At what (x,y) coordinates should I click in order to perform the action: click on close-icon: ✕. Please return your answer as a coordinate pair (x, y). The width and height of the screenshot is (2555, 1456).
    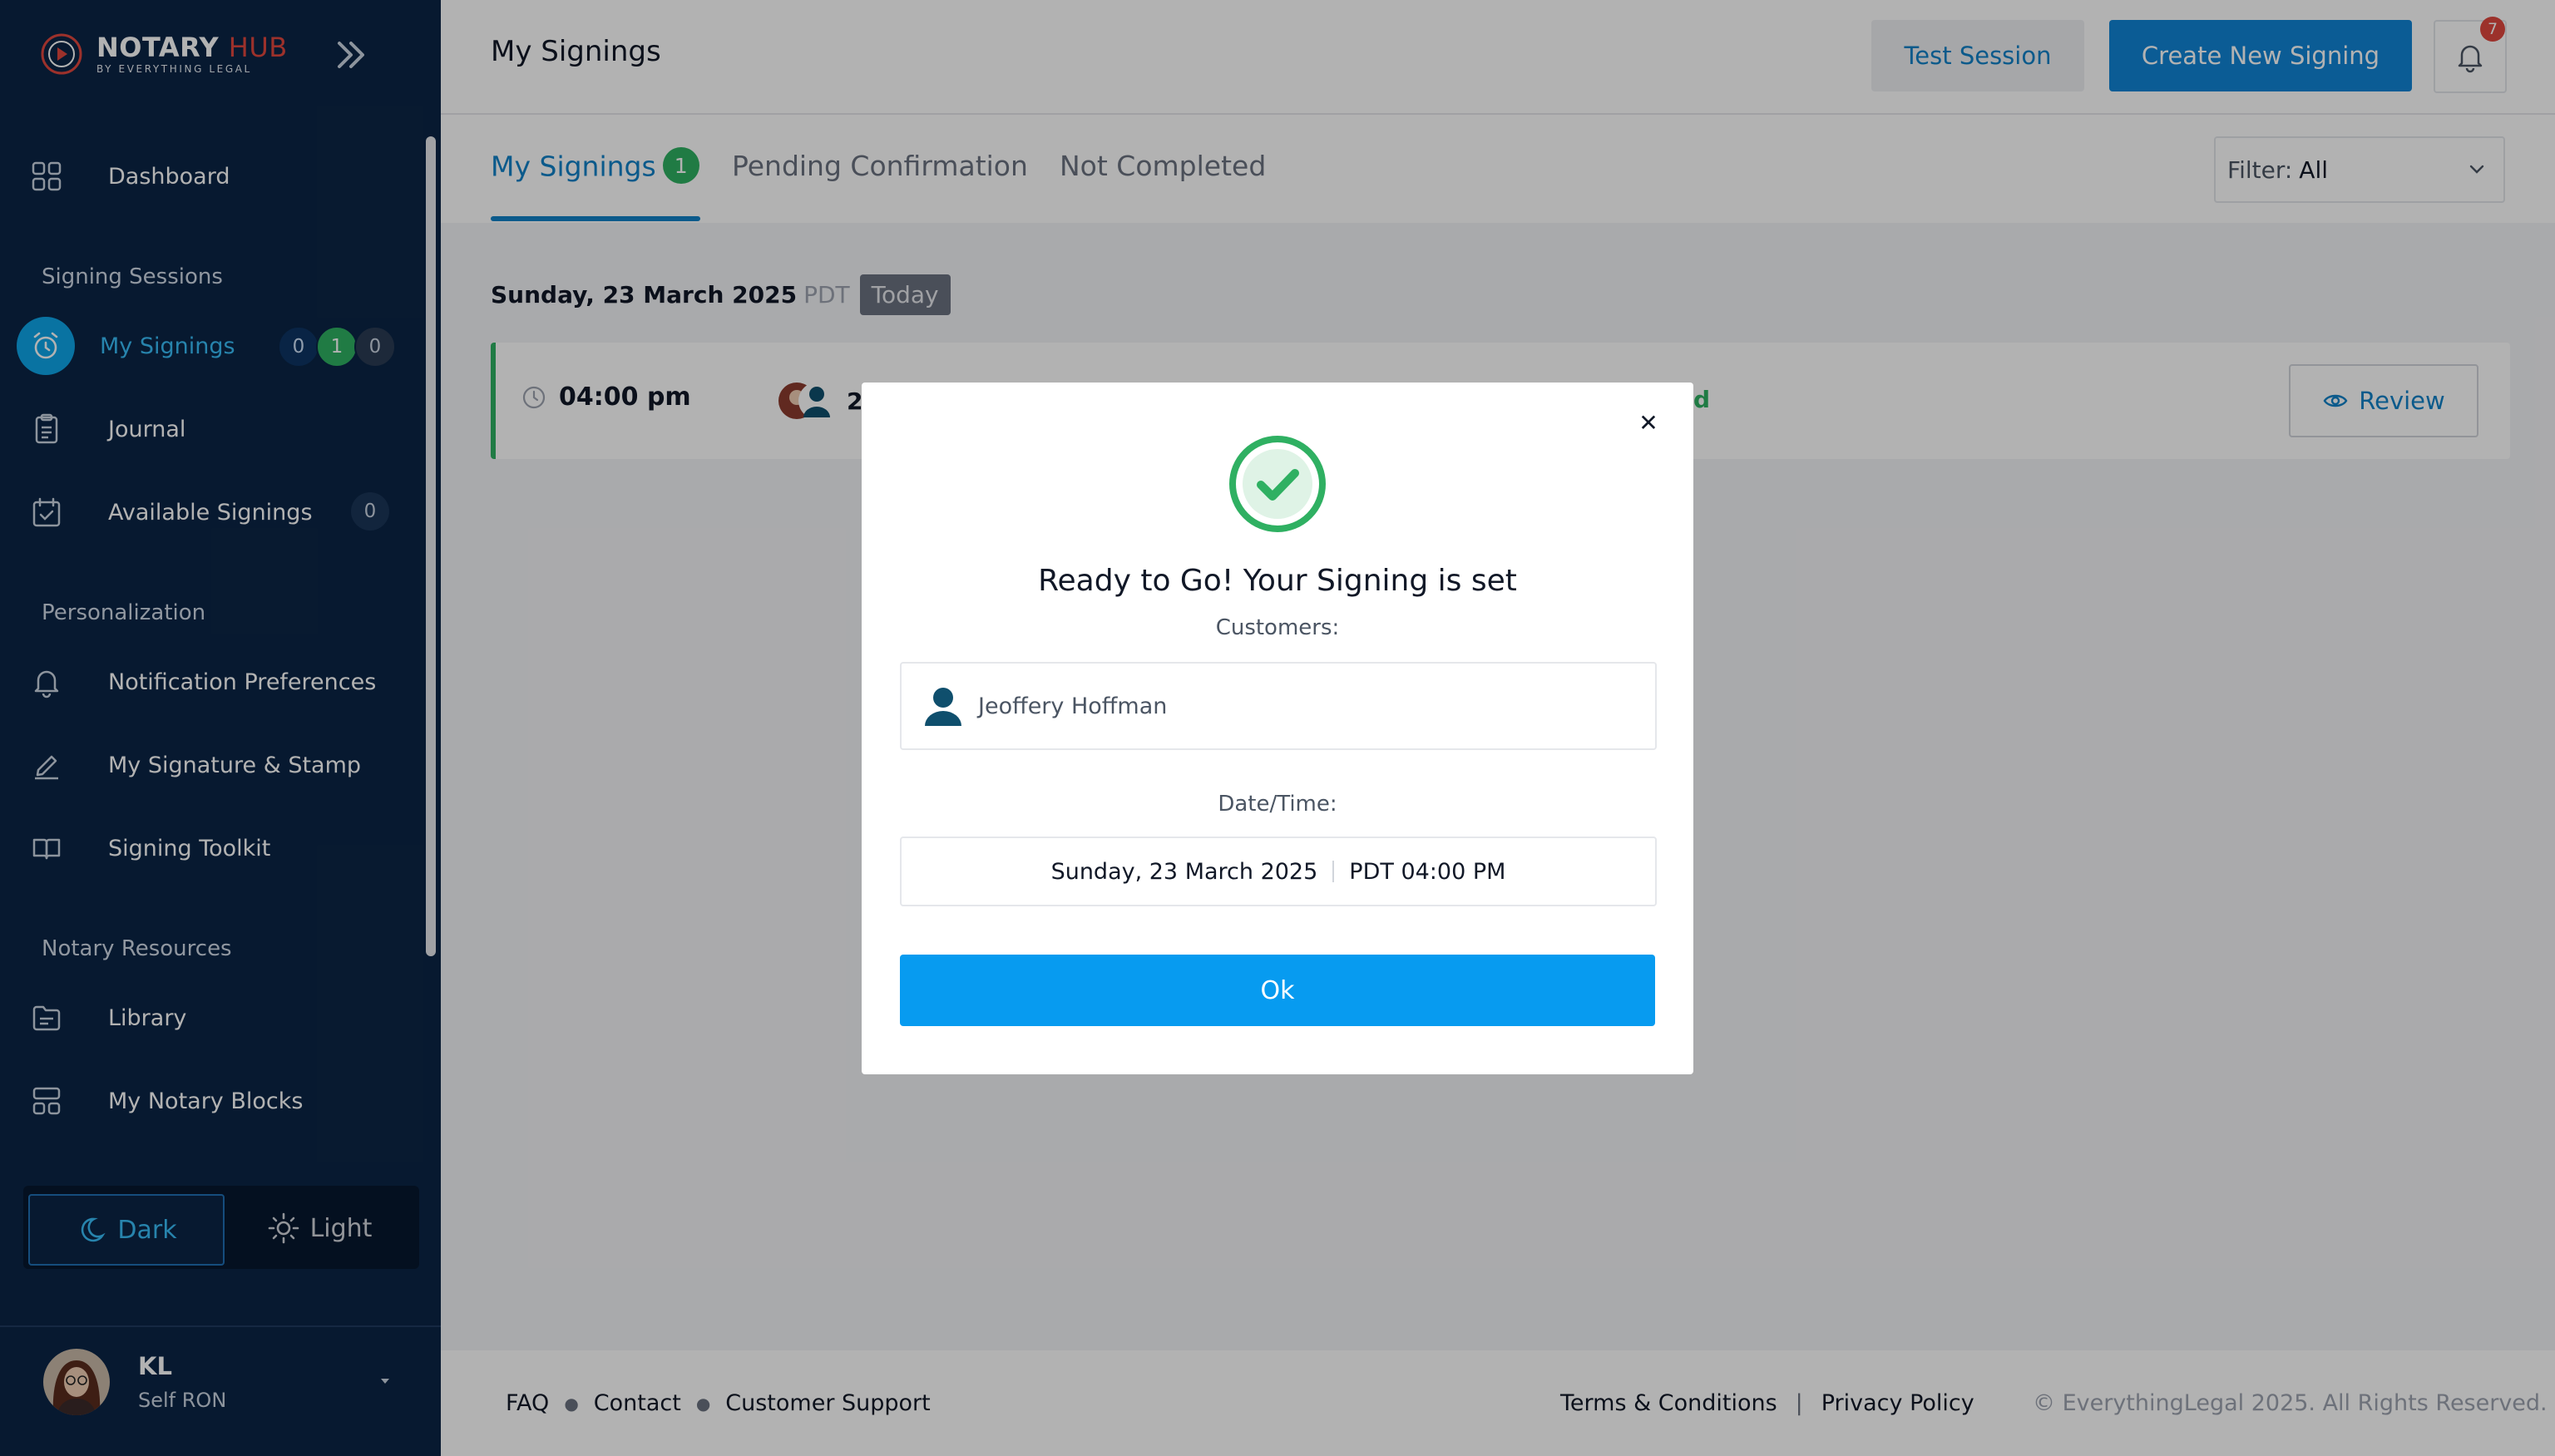
    Looking at the image, I should click on (1648, 422).